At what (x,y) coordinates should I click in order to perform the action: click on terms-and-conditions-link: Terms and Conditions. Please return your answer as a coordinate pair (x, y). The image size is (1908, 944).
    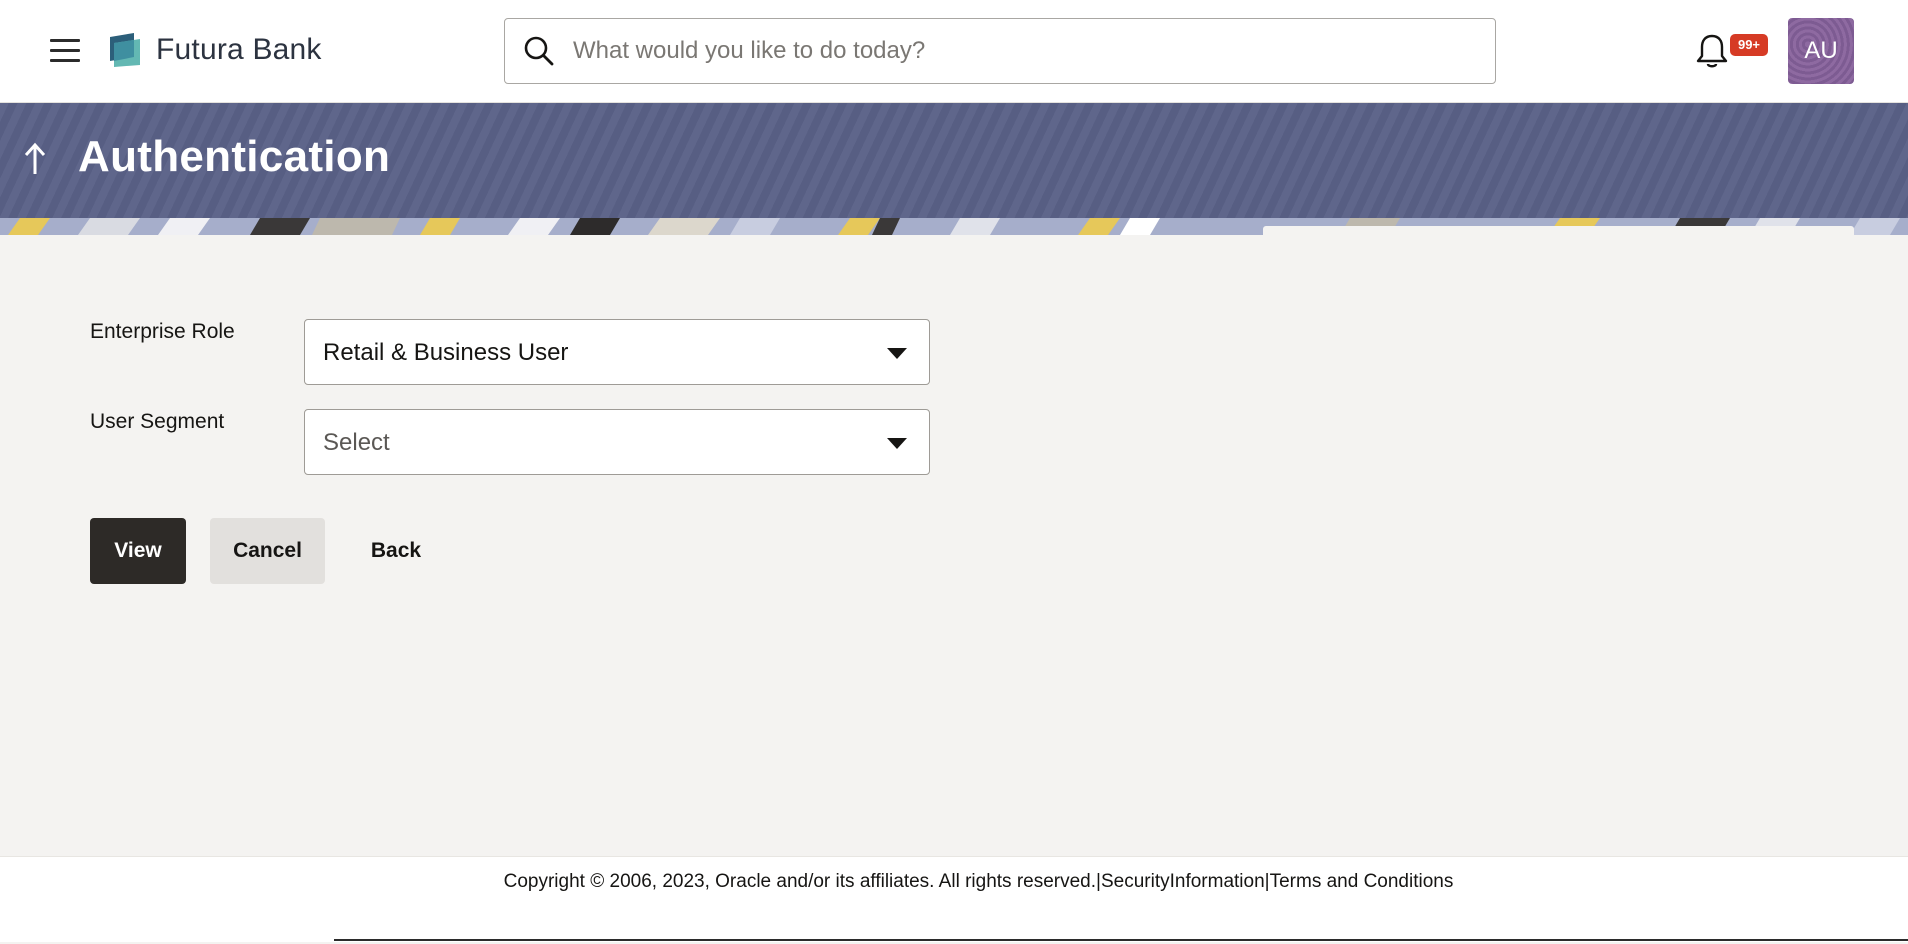
    Looking at the image, I should click on (1362, 881).